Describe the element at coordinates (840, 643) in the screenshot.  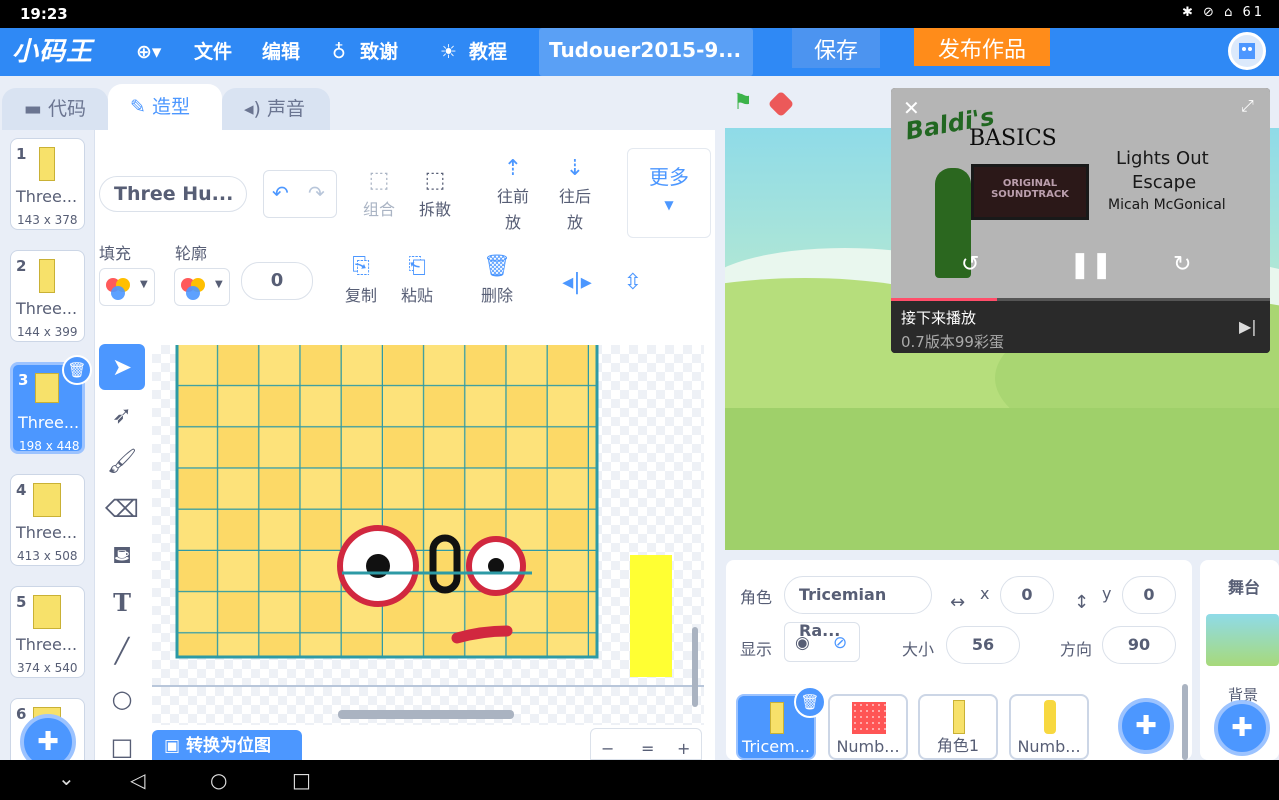
I see `eye-hidden-icon: ⊘` at that location.